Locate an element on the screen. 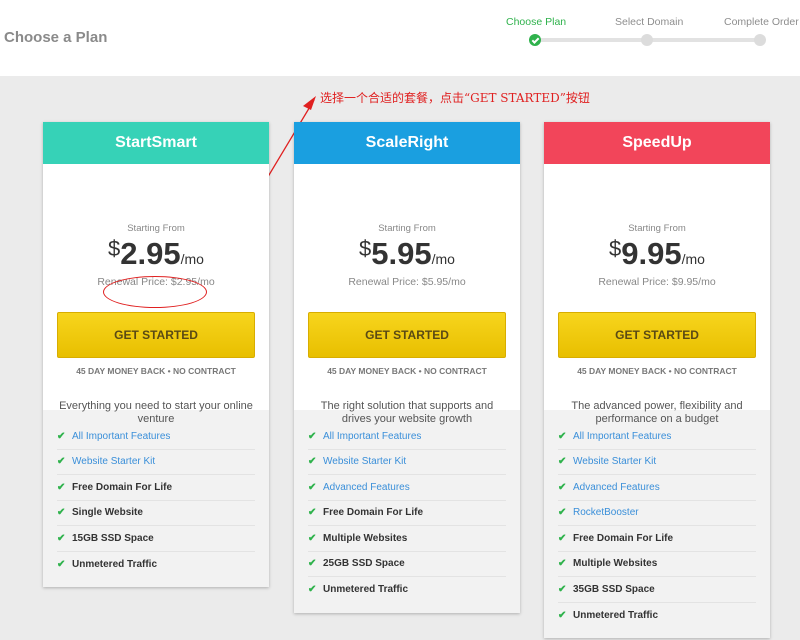 Image resolution: width=800 pixels, height=640 pixels. feature-item: ✔ 15GB SSD Space is located at coordinates (156, 539).